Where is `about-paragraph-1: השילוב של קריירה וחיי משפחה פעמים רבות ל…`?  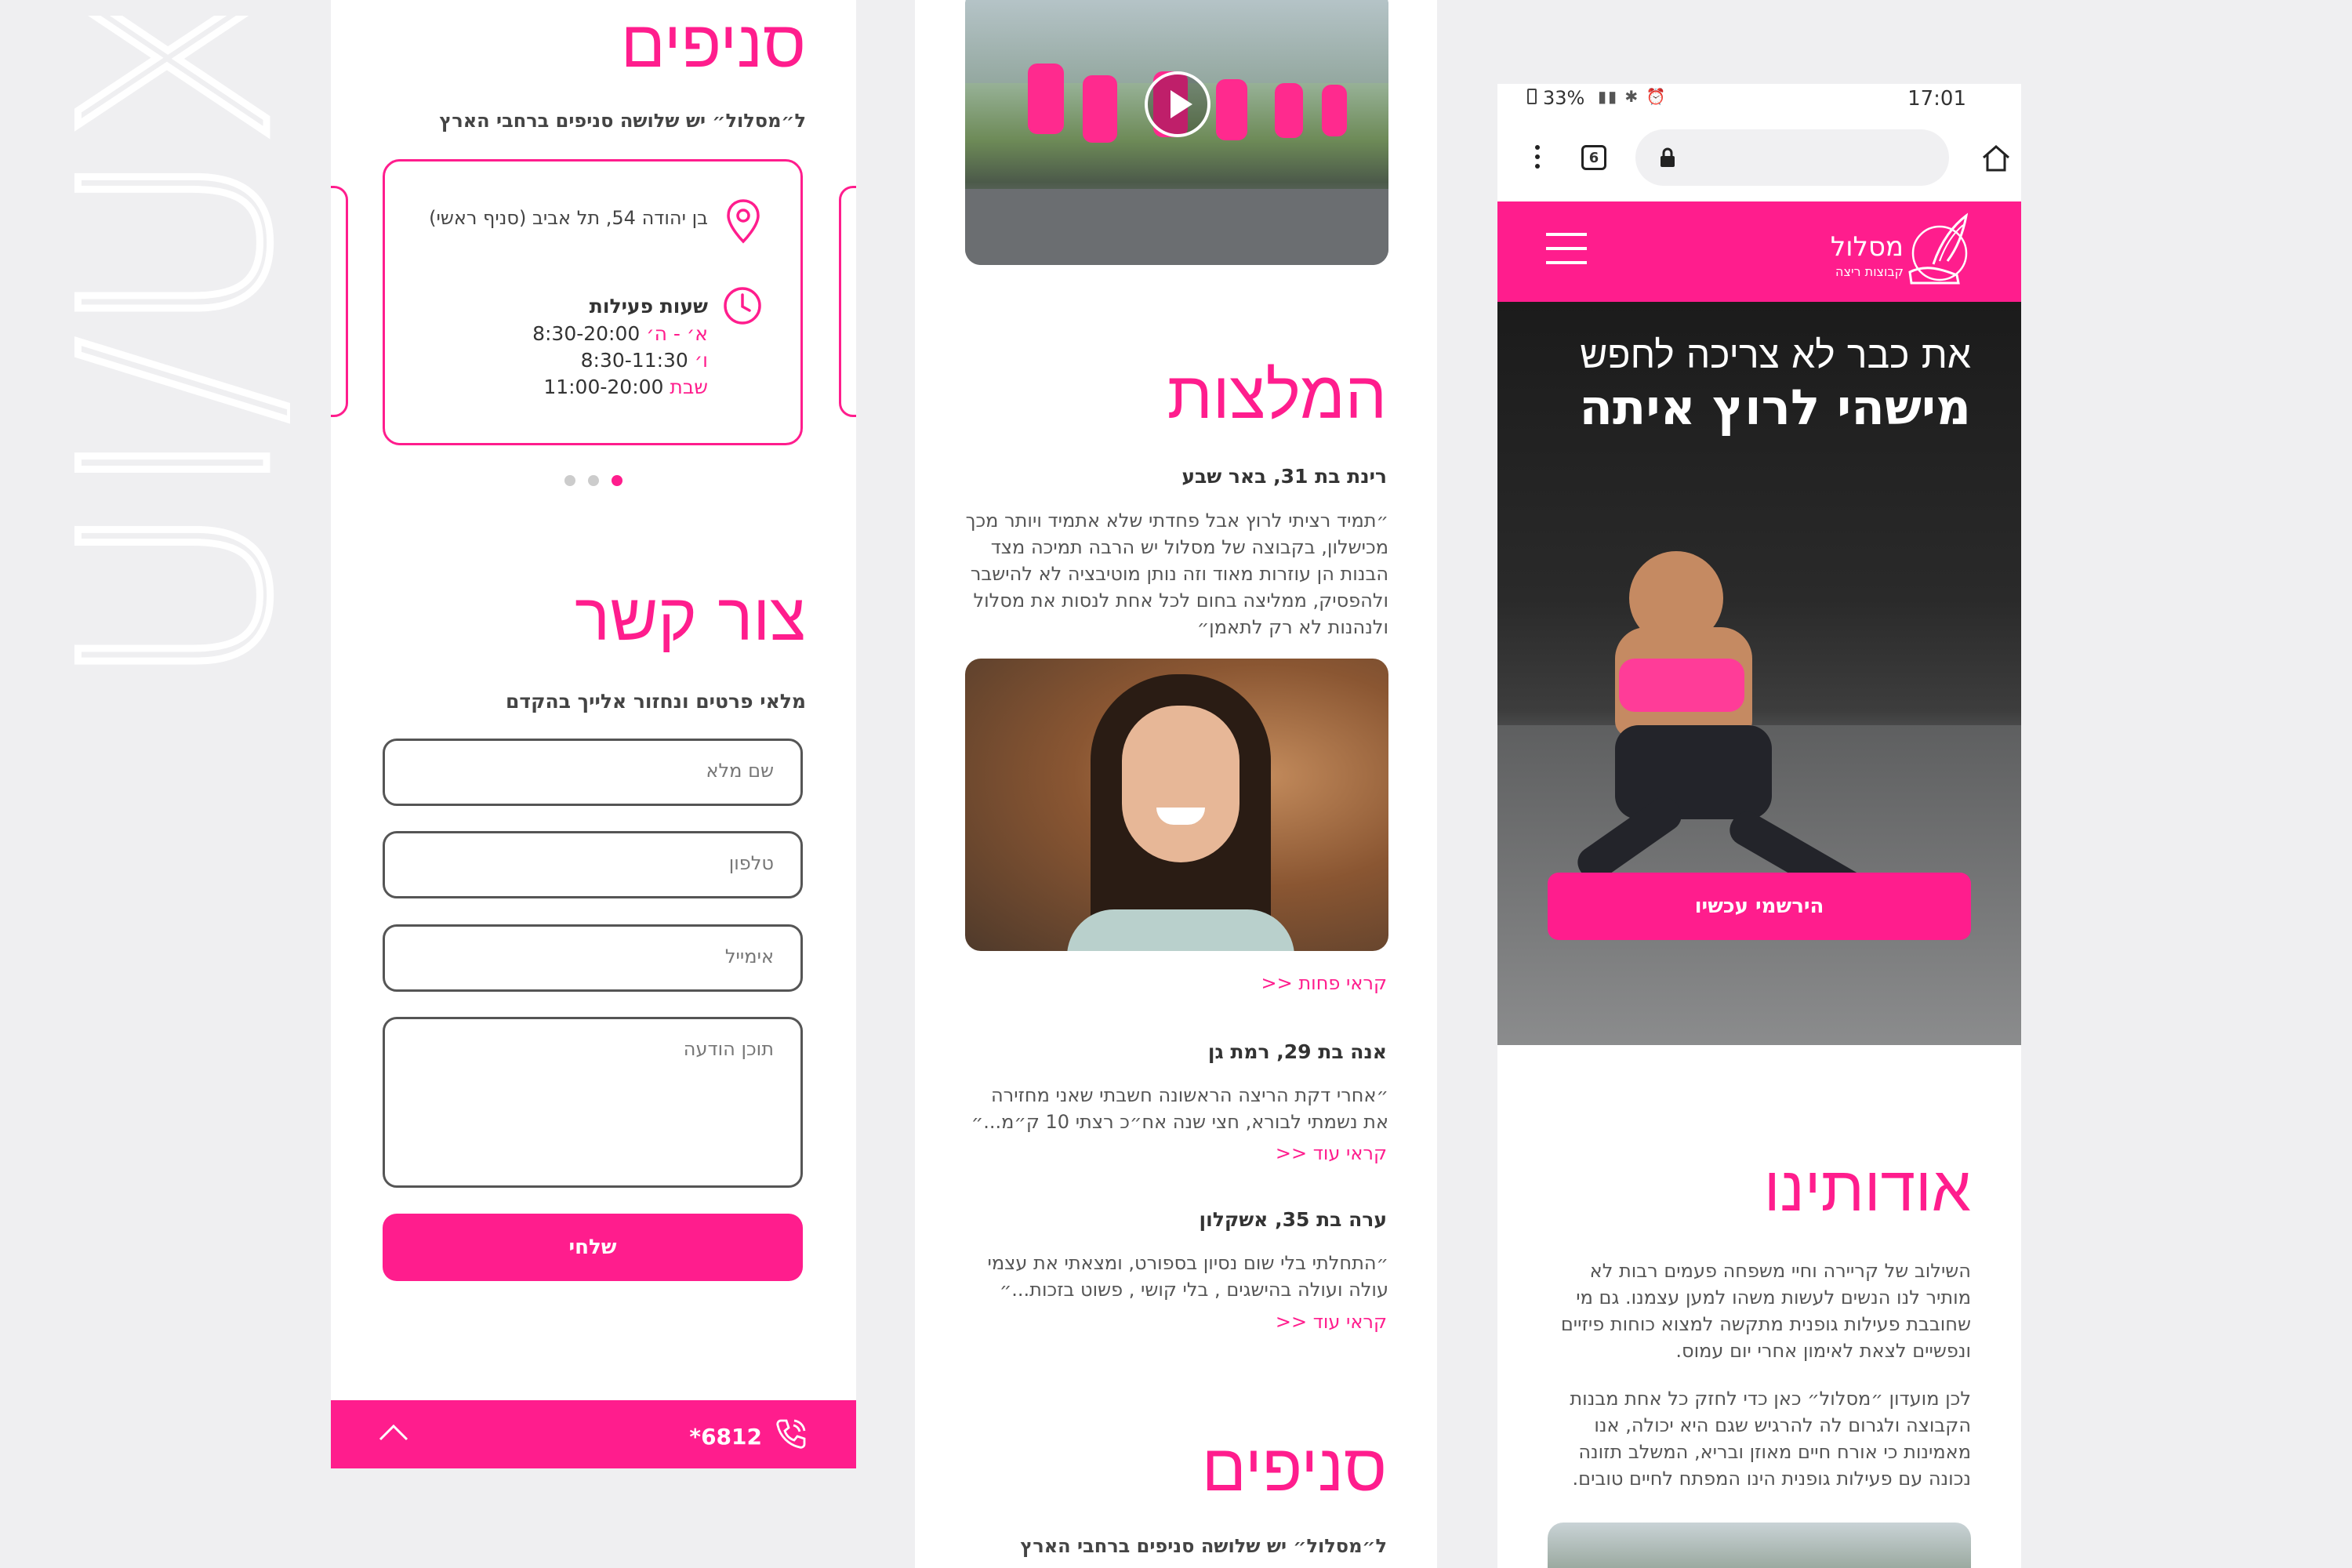 about-paragraph-1: השילוב של קריירה וחיי משפחה פעמים רבות ל… is located at coordinates (1765, 1311).